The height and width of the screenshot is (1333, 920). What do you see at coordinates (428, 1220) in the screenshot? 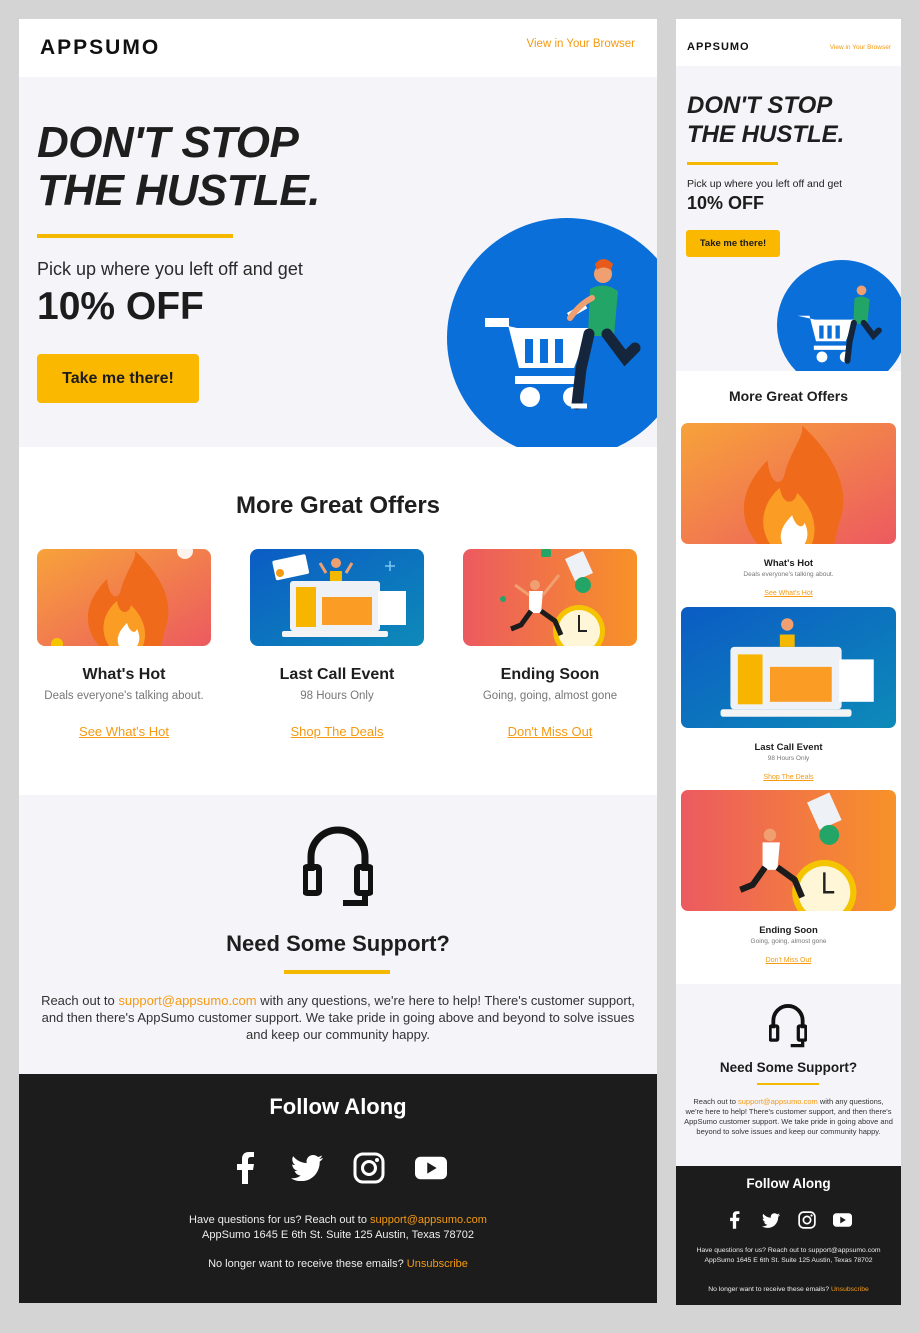
I see `footer-email-link: support@appsumo.com` at bounding box center [428, 1220].